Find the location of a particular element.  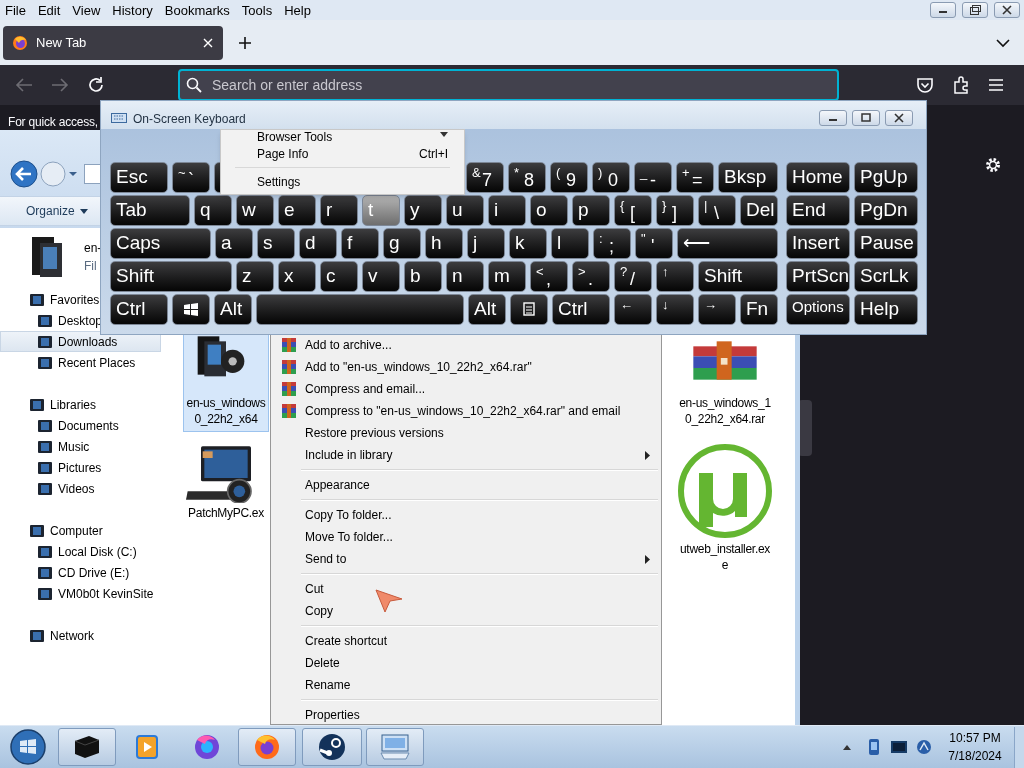

key: w is located at coordinates (255, 210).